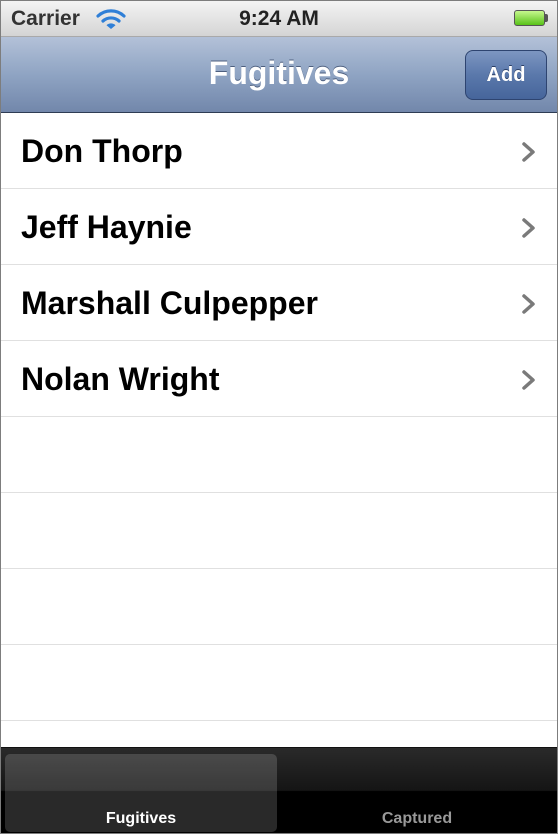 The image size is (558, 834). Describe the element at coordinates (141, 793) in the screenshot. I see `tab-fugitives: Fugitives` at that location.